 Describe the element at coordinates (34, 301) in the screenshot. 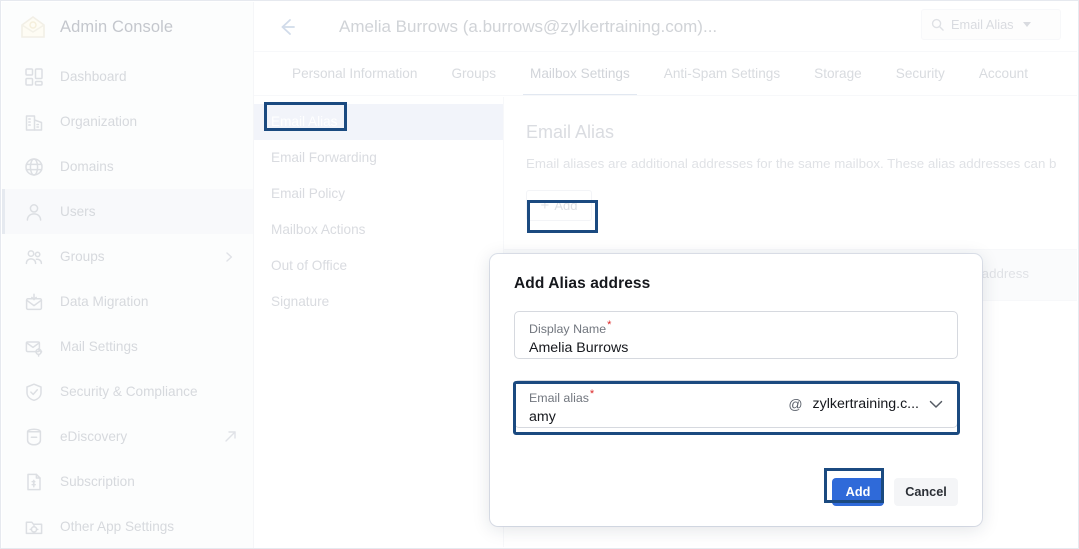

I see `envelope-download-icon` at that location.